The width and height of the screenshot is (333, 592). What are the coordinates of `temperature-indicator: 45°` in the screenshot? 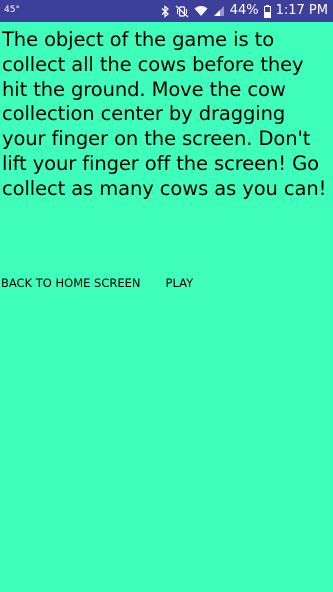 It's located at (12, 10).